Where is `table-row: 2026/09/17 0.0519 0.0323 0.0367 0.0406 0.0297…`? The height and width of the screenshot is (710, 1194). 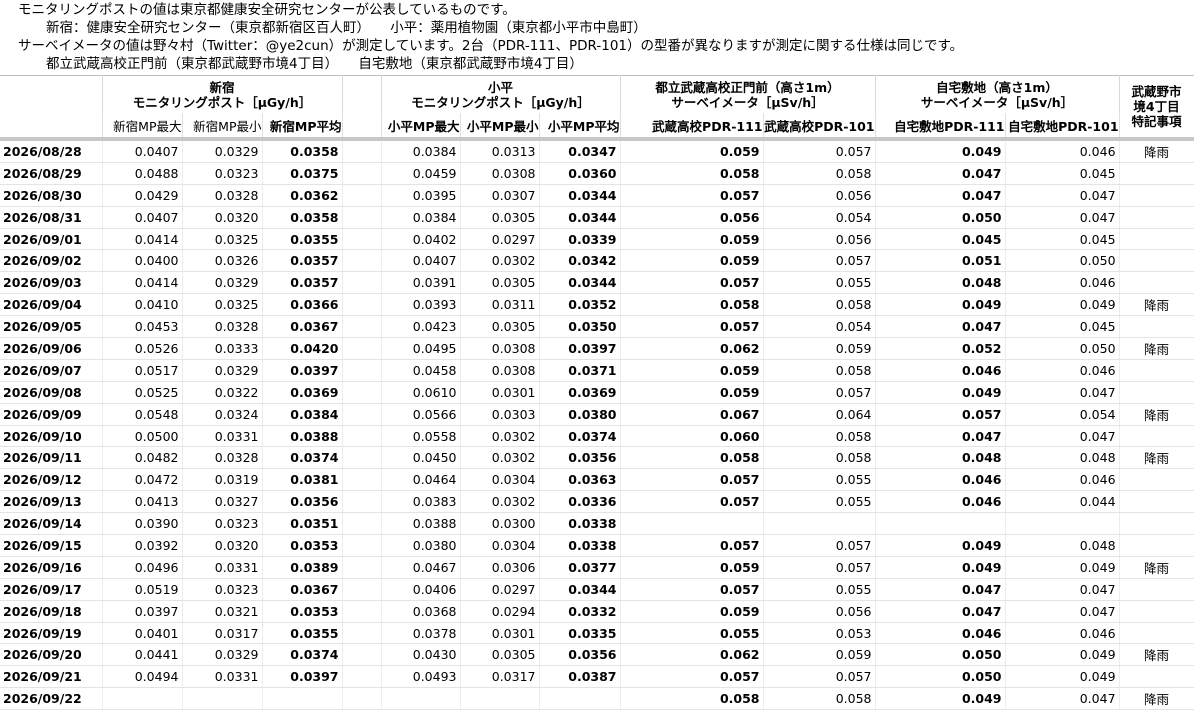 table-row: 2026/09/17 0.0519 0.0323 0.0367 0.0406 0.0297… is located at coordinates (597, 589).